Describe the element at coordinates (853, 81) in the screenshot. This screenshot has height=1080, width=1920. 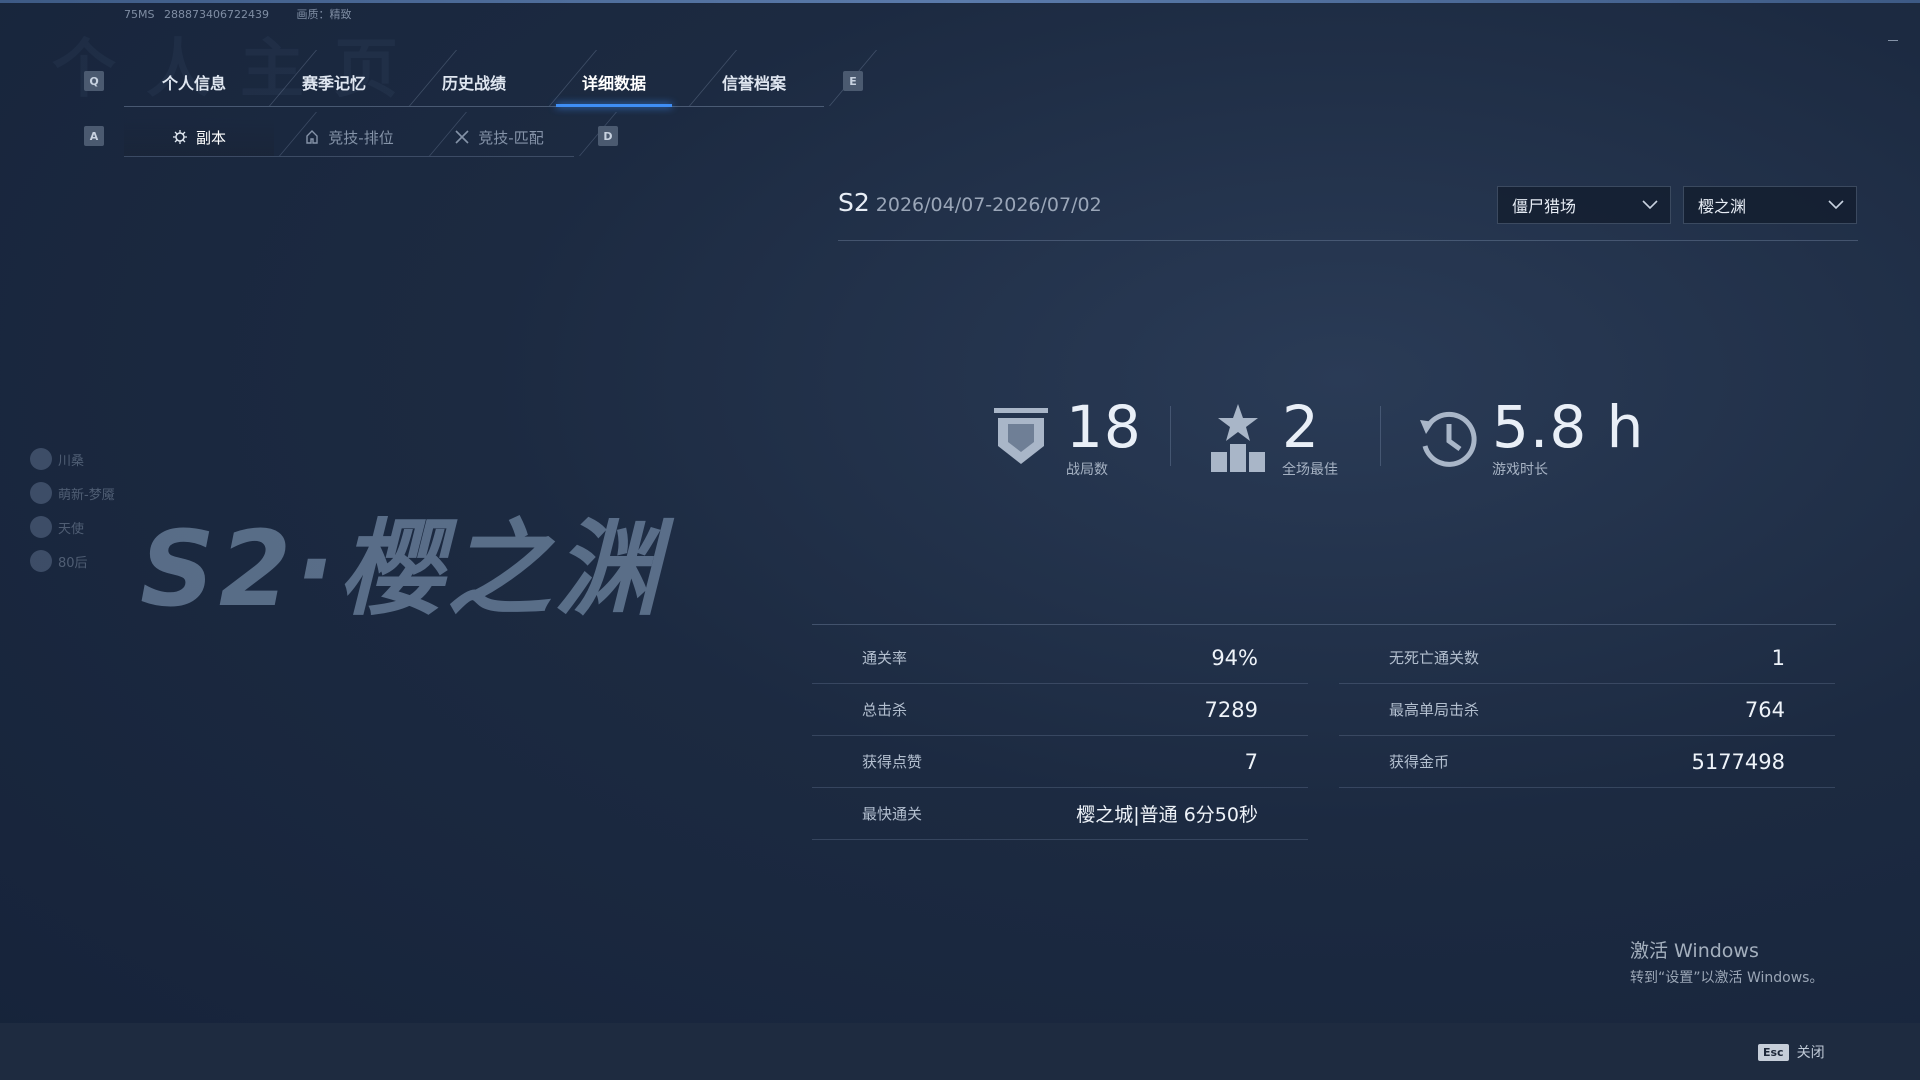
I see `key-hint-e: E` at that location.